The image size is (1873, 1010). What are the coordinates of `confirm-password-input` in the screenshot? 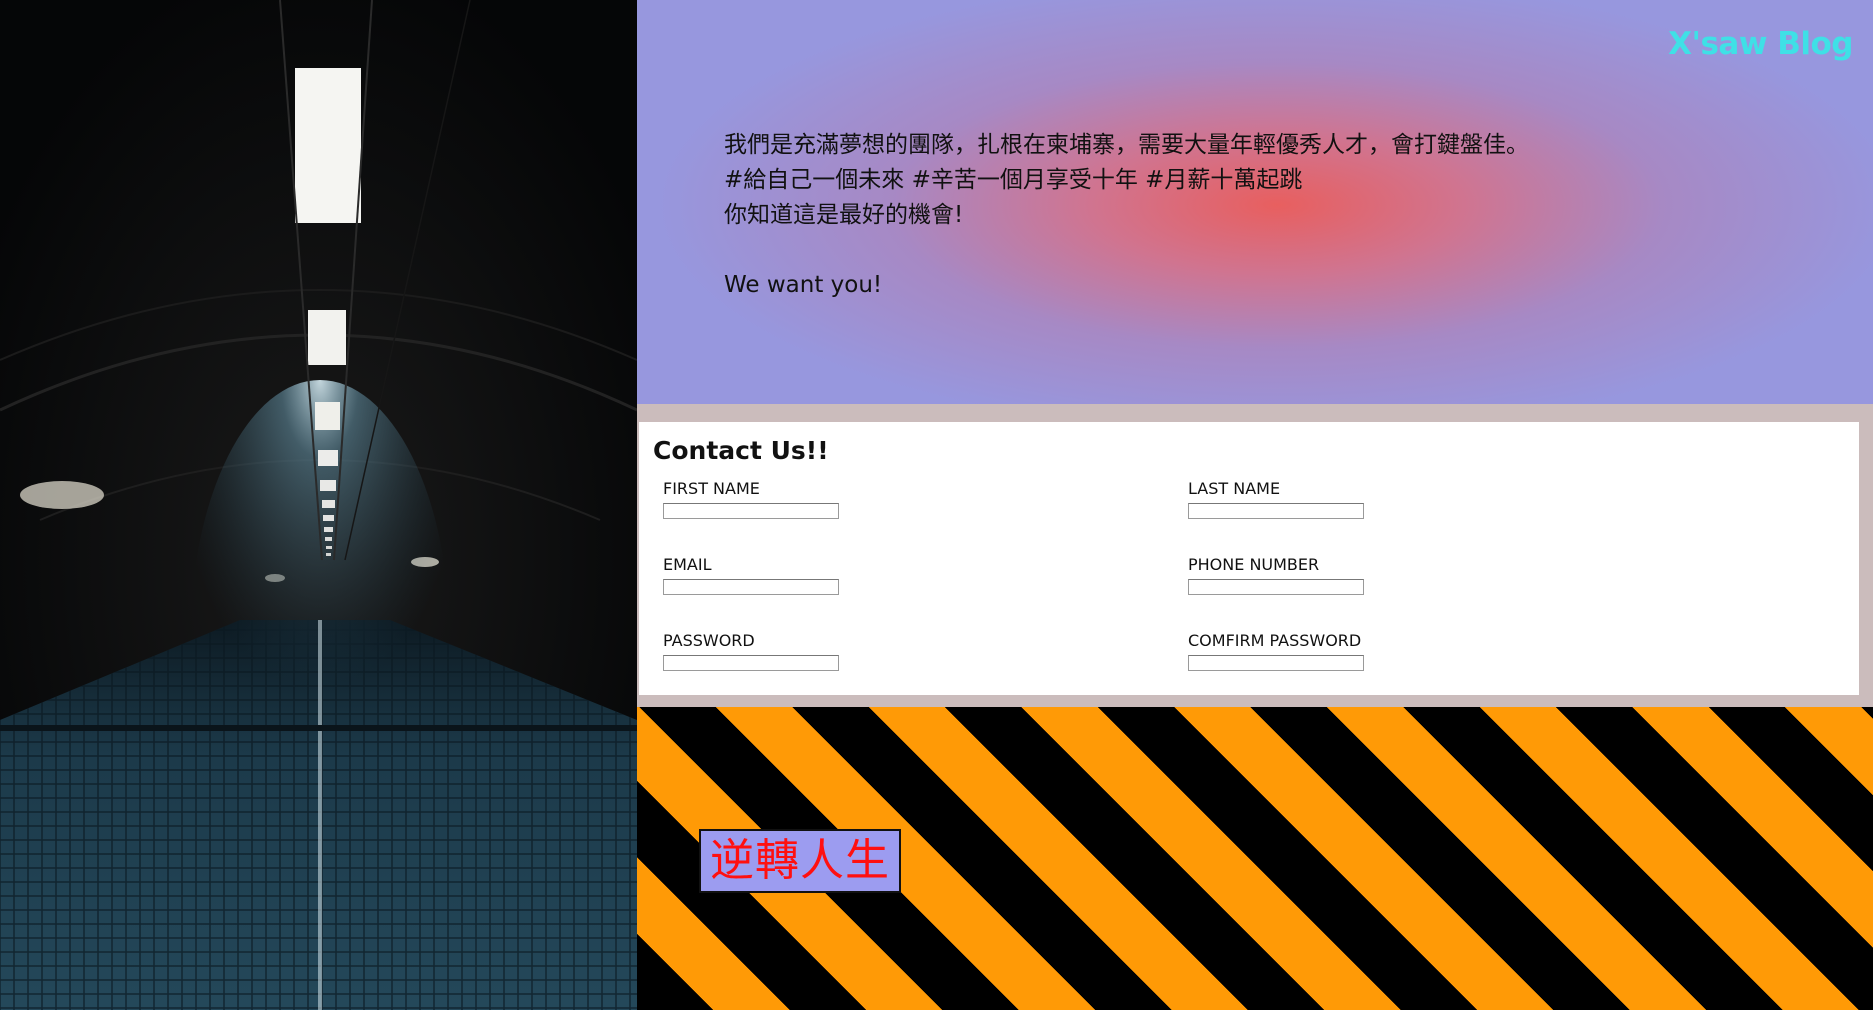 It's located at (1276, 663).